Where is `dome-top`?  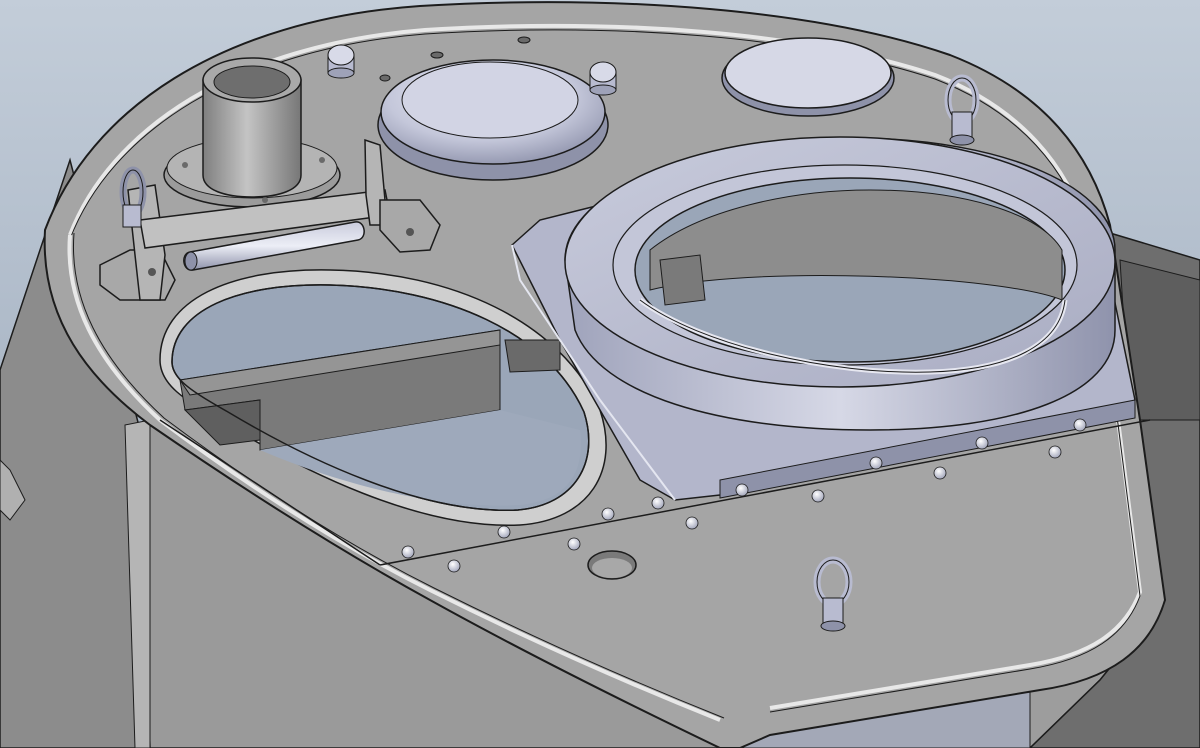 dome-top is located at coordinates (490, 100).